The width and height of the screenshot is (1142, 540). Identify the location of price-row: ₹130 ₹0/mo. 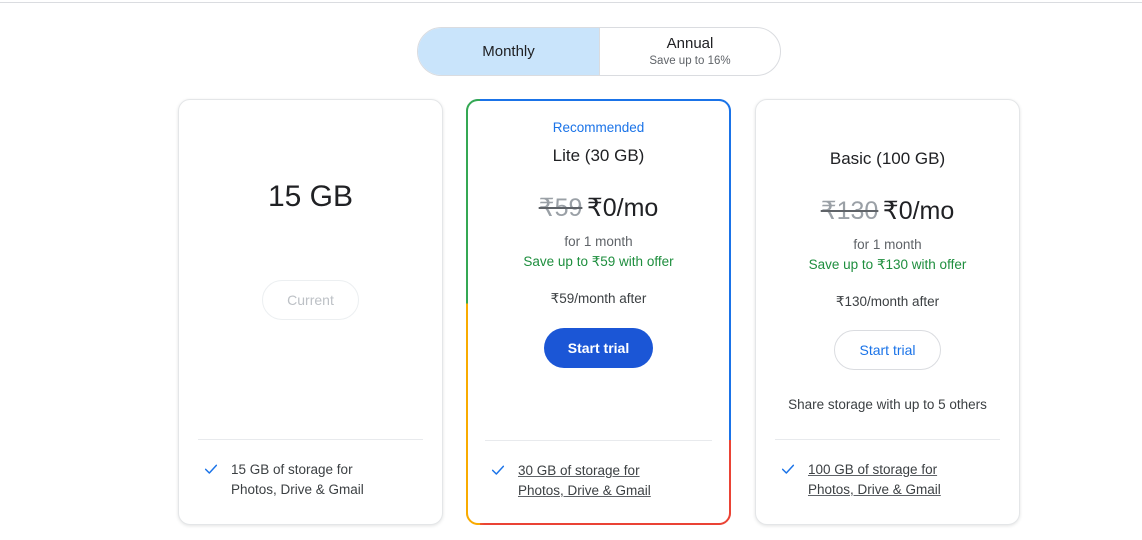
(888, 213).